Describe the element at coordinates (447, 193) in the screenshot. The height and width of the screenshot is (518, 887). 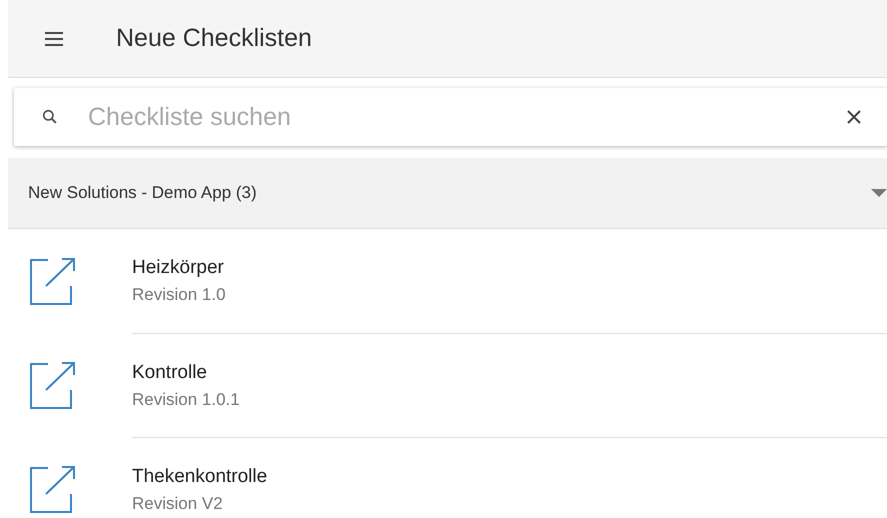
I see `group-header: New Solutions - Demo App (3)` at that location.